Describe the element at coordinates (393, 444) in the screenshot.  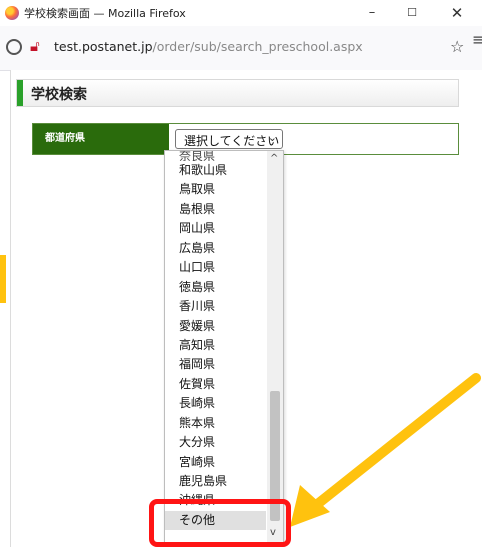
I see `yellow-arrow-shaft` at that location.